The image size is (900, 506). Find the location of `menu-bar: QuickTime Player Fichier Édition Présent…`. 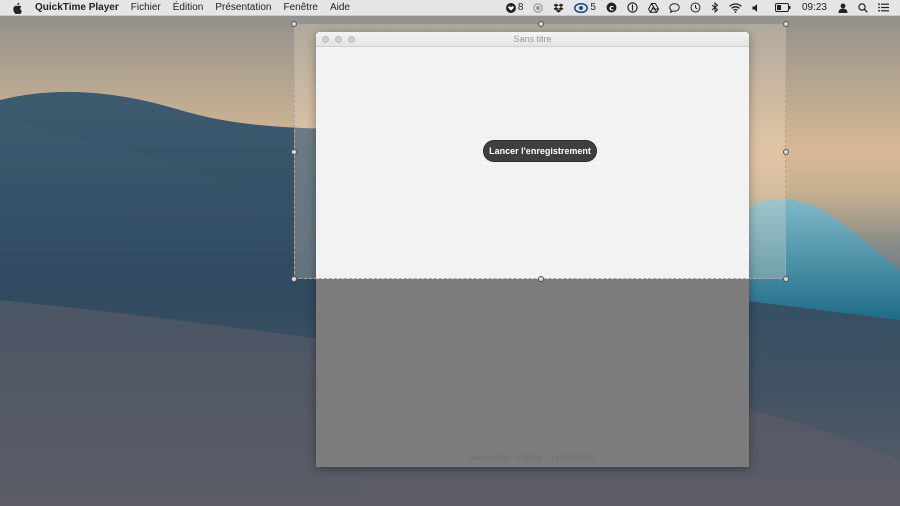

menu-bar: QuickTime Player Fichier Édition Présent… is located at coordinates (450, 8).